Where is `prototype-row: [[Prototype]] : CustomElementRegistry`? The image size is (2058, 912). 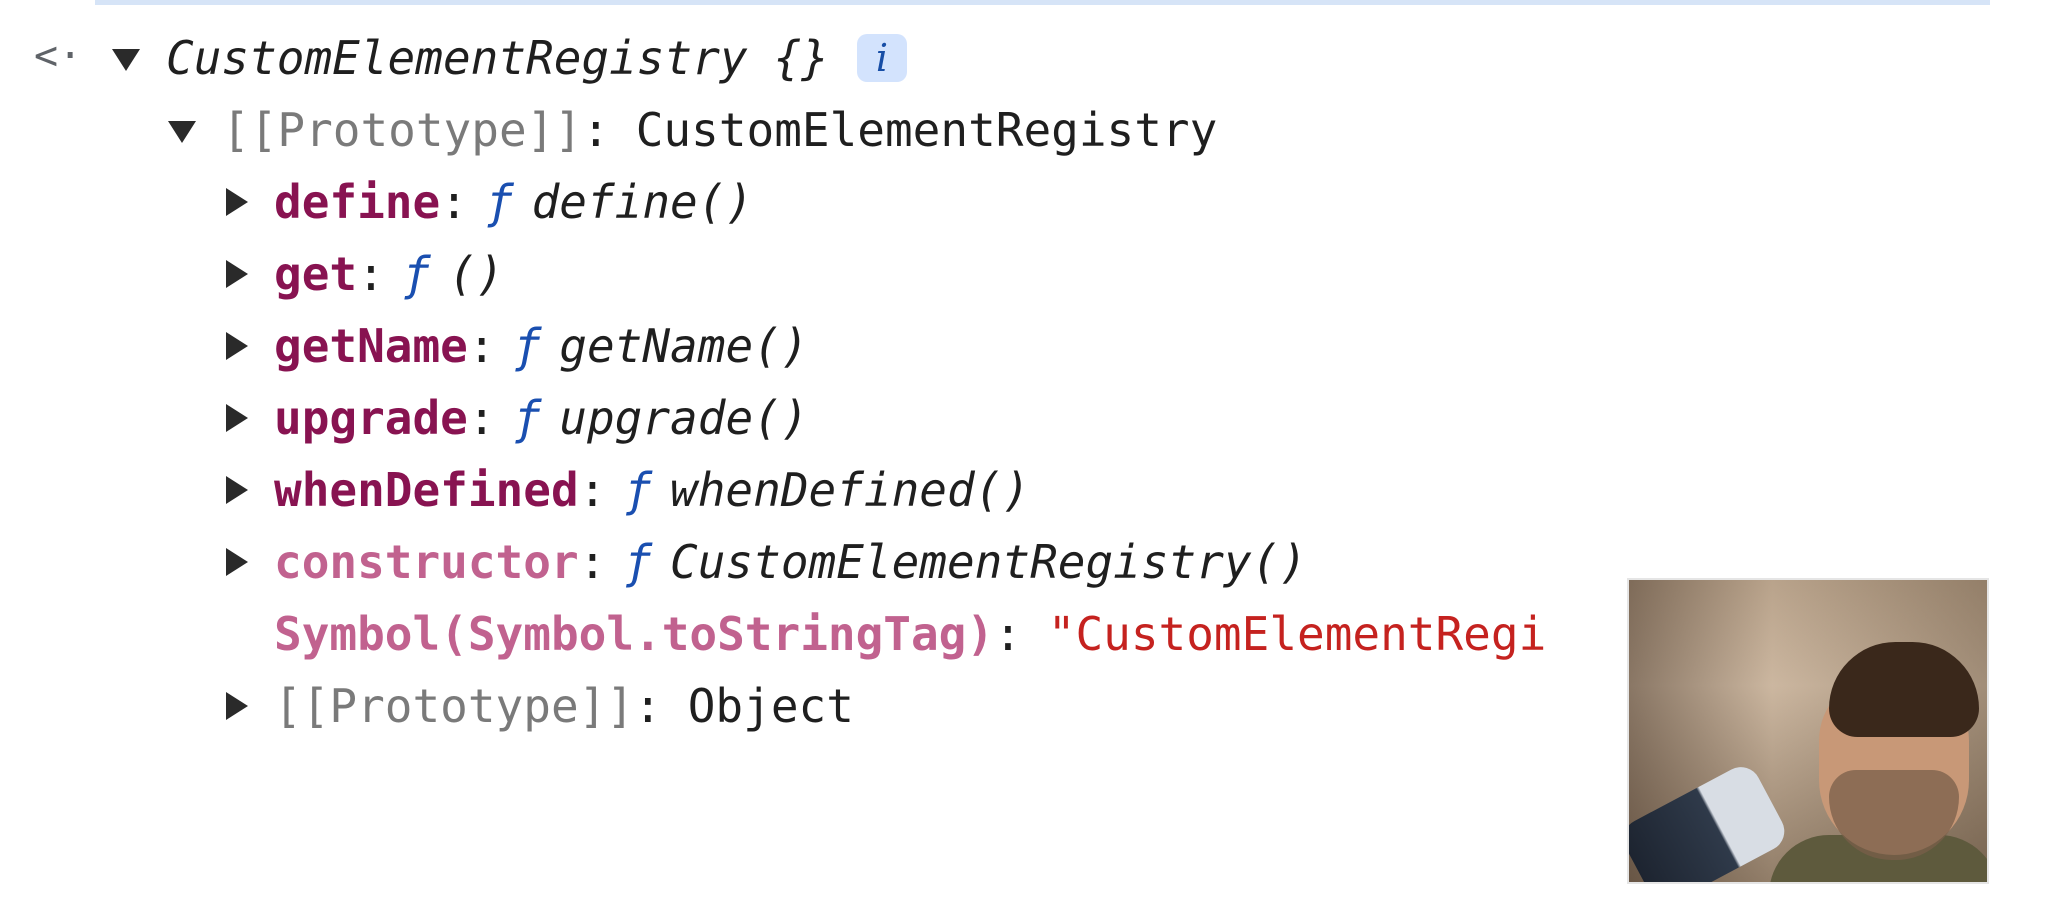 prototype-row: [[Prototype]] : CustomElementRegistry is located at coordinates (692, 130).